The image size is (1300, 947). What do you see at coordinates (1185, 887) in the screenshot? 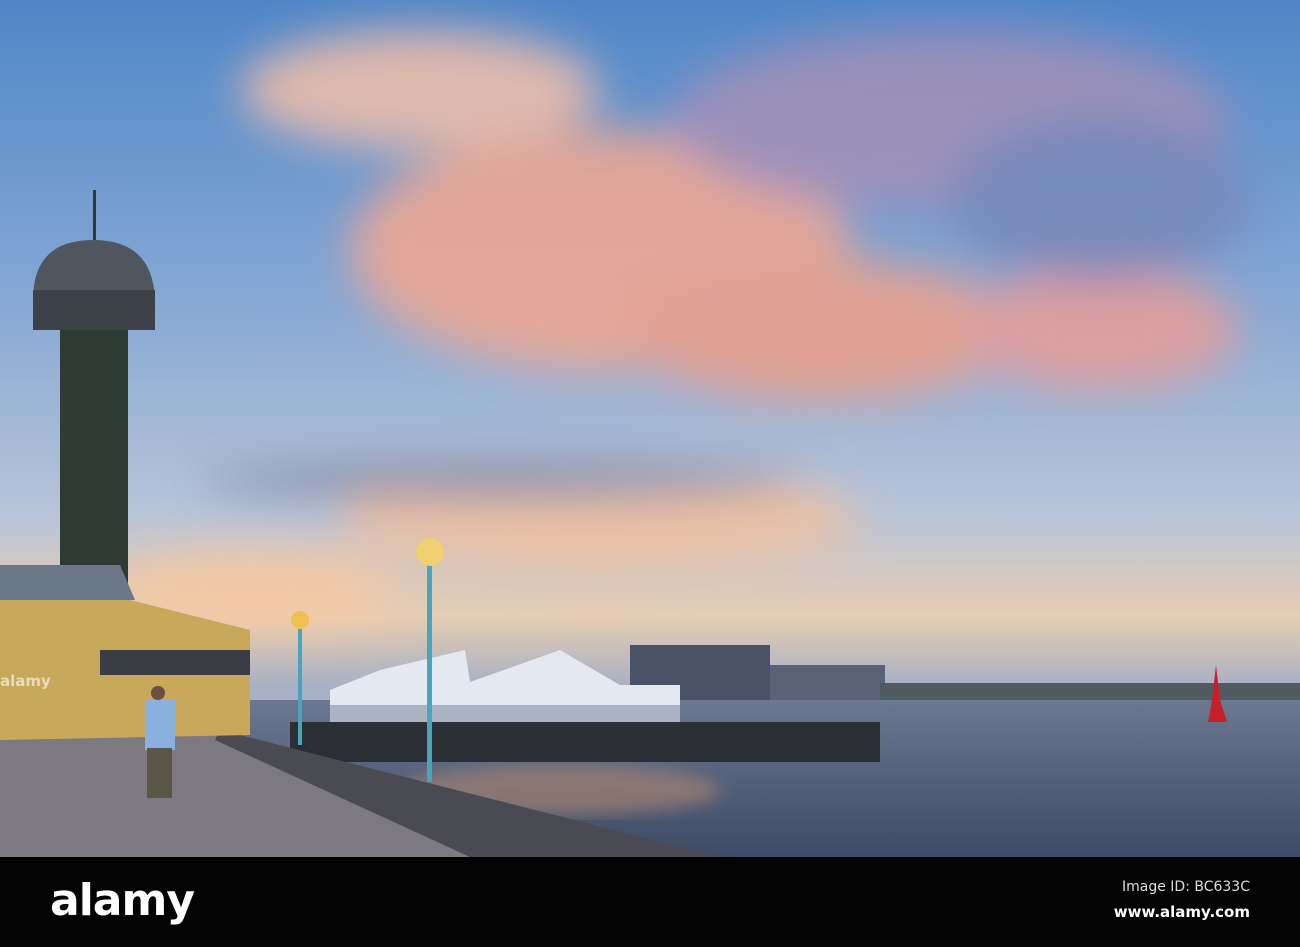
I see `image-id: Image ID: BC633C` at bounding box center [1185, 887].